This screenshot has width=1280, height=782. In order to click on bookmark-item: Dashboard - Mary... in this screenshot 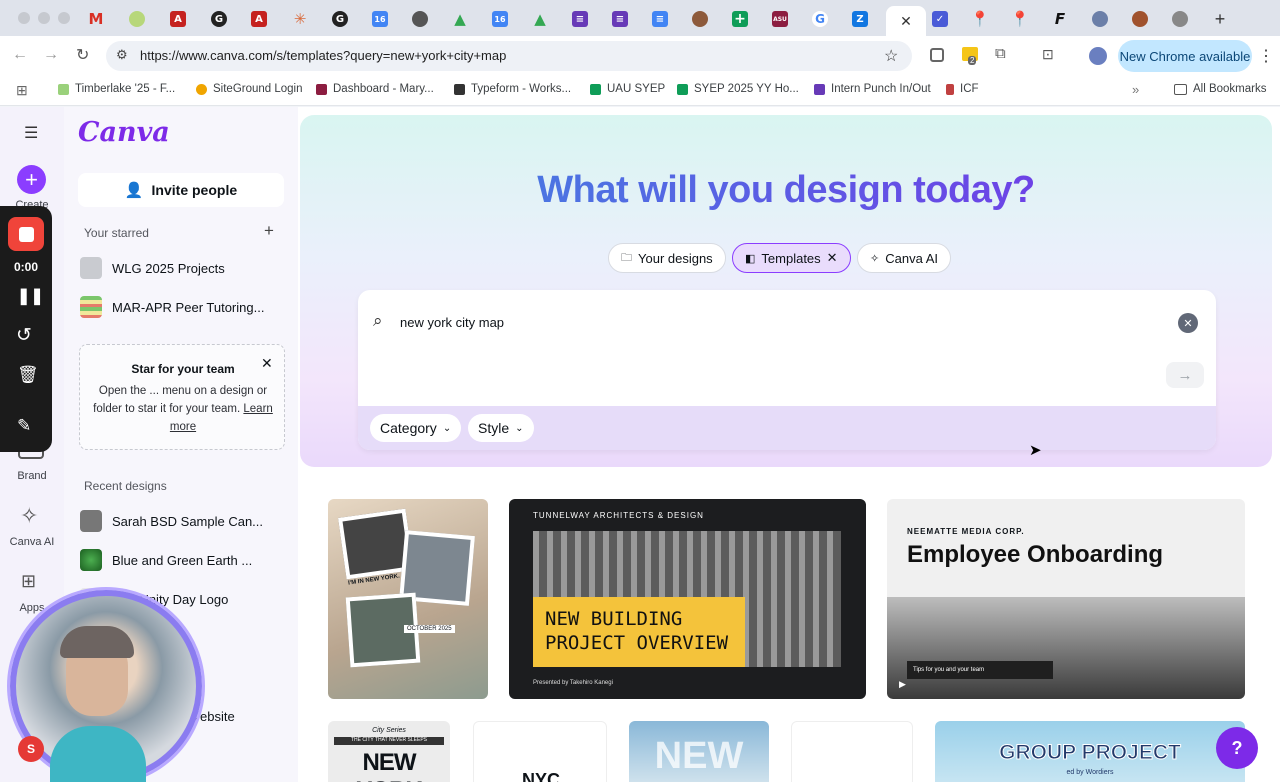, I will do `click(375, 89)`.